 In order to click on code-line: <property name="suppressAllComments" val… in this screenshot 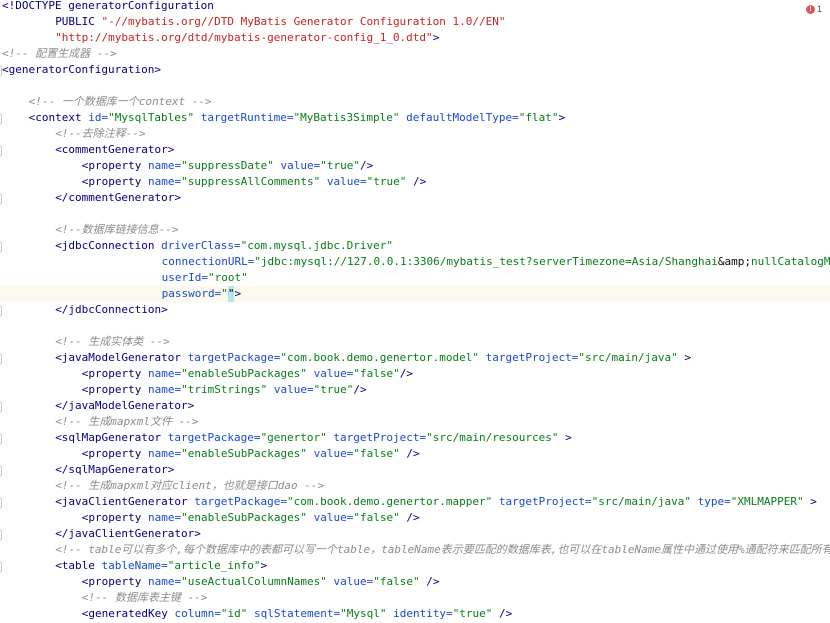, I will do `click(415, 182)`.